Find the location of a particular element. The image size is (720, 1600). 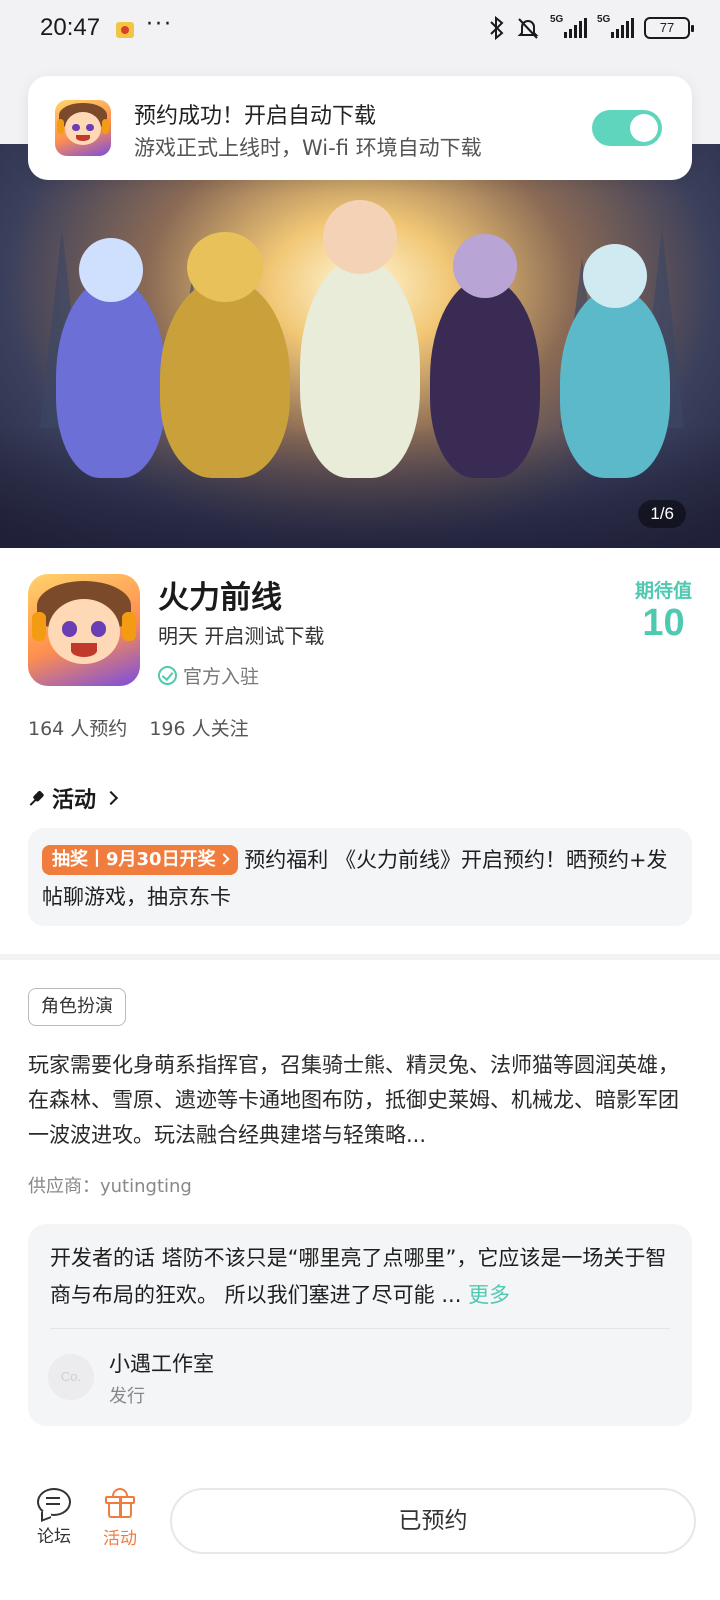

official-label: 官方入驻 is located at coordinates (221, 677).